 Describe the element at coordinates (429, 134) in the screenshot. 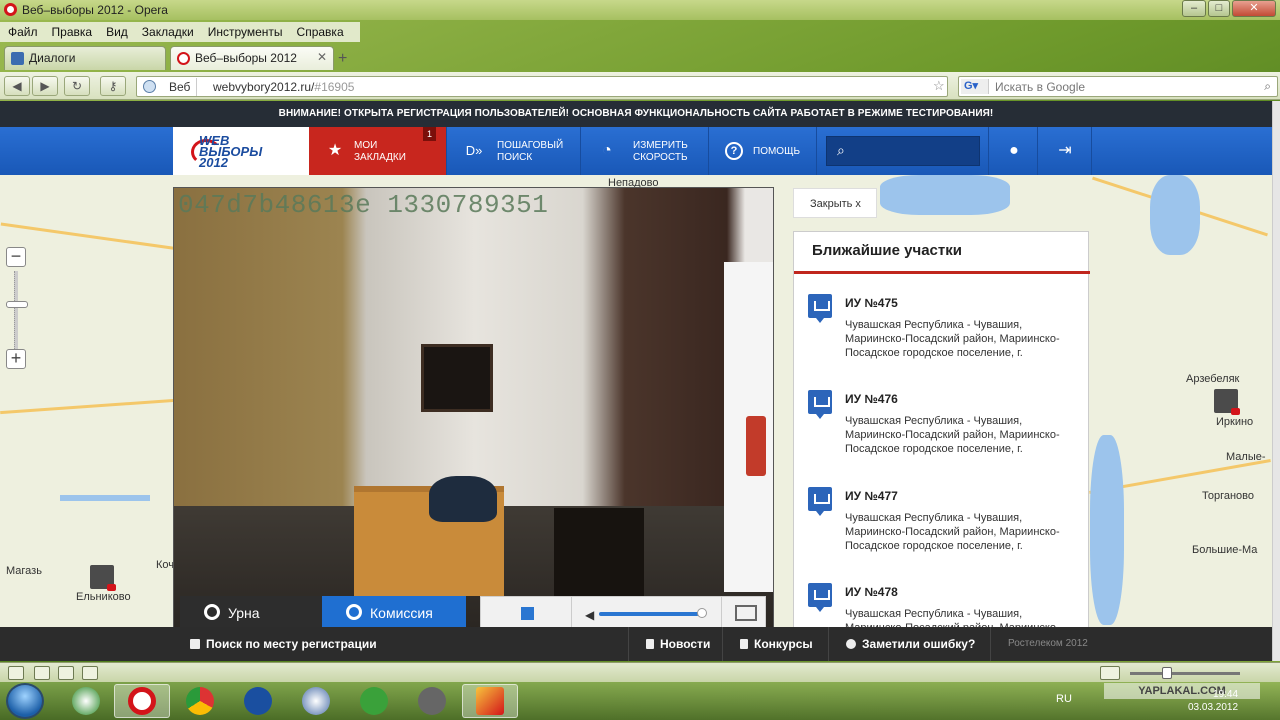

I see `bookmarks-count-badge: 1` at that location.